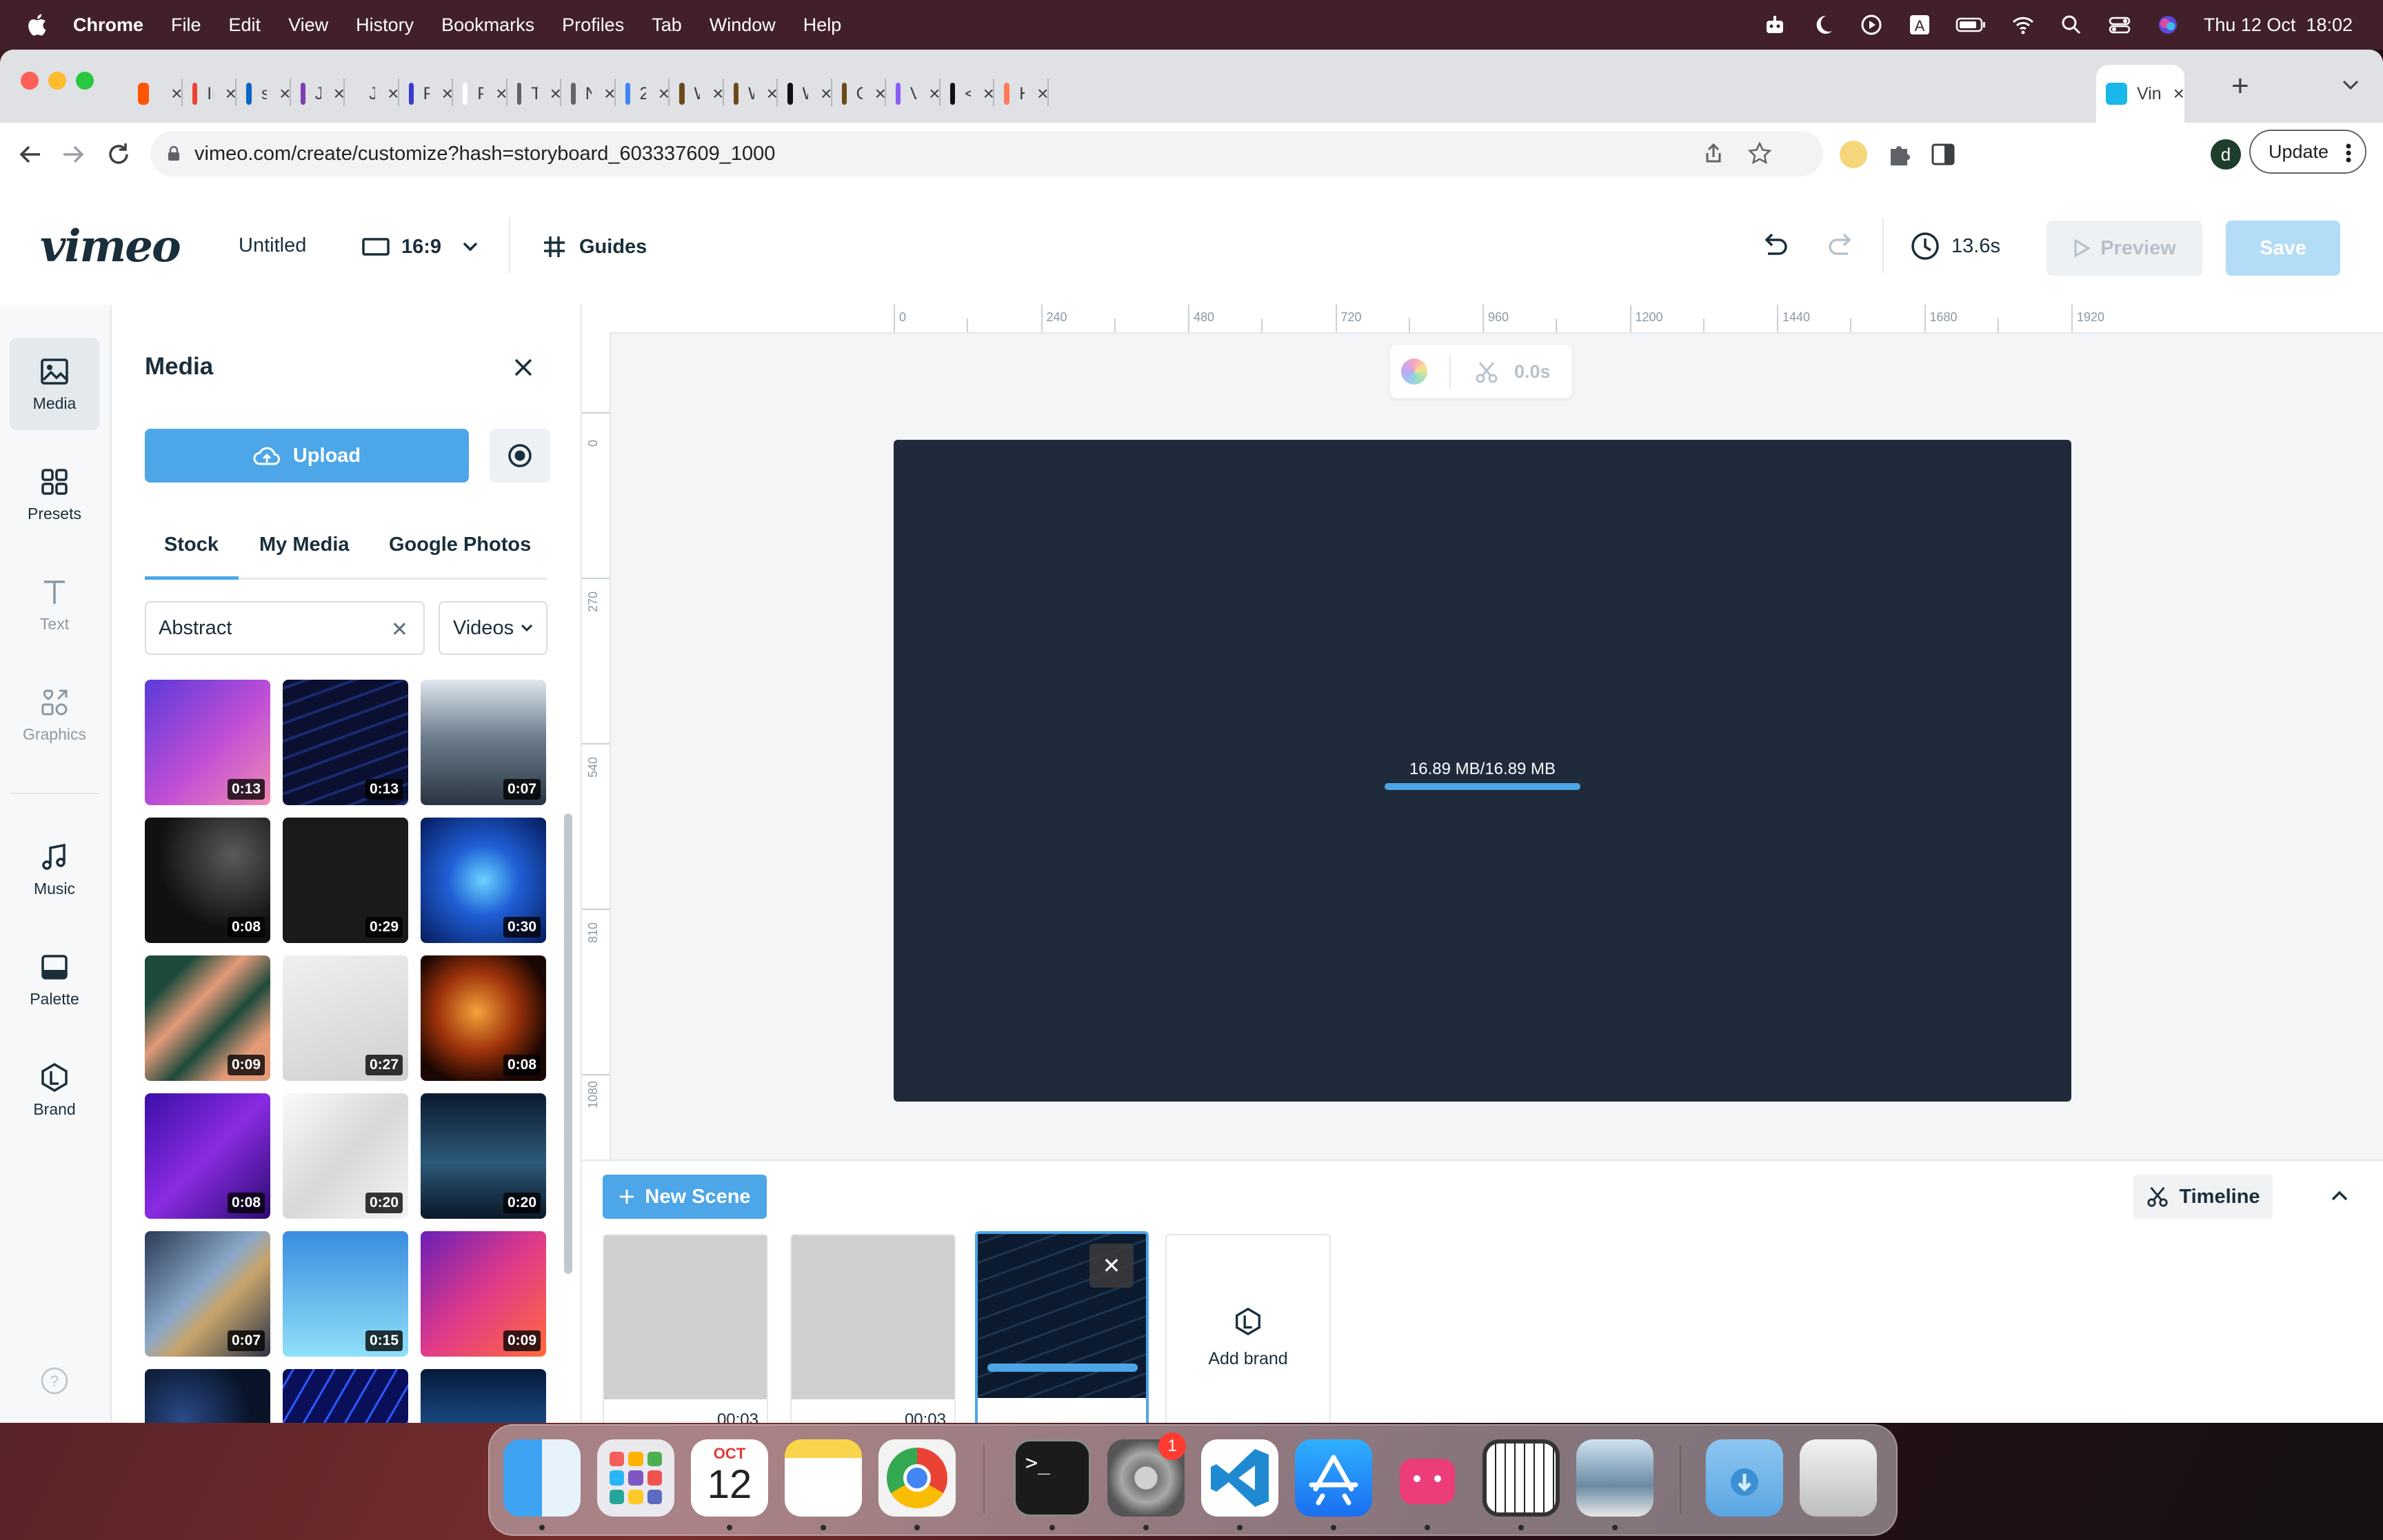 The width and height of the screenshot is (2383, 1540). I want to click on duration-display: 13.6s, so click(1955, 246).